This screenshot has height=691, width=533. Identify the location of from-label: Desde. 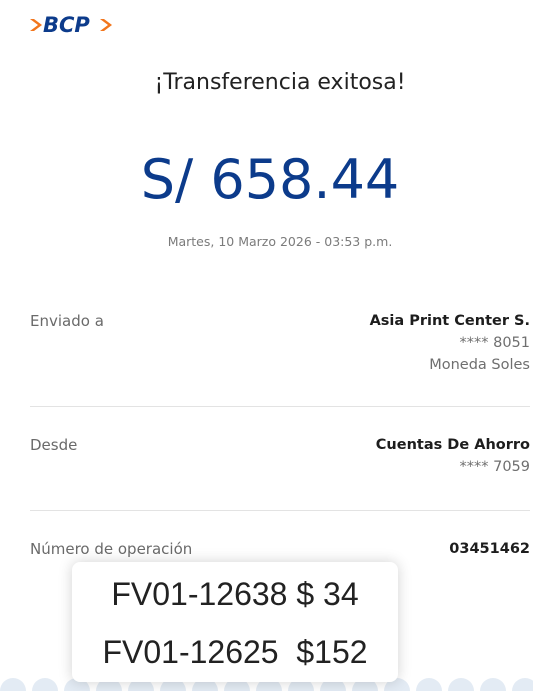
(54, 445).